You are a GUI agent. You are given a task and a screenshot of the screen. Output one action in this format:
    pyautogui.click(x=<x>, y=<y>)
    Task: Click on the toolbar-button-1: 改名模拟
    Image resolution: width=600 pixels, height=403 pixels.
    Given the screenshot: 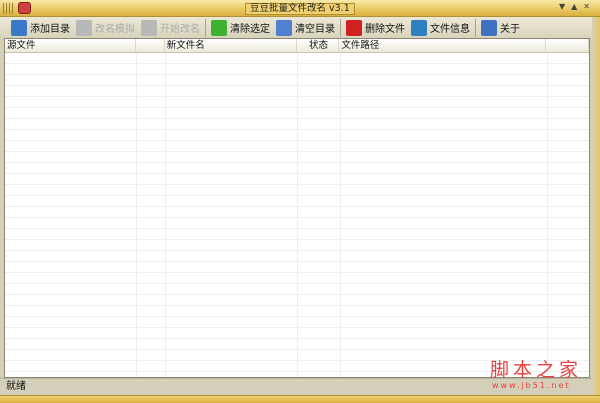 What is the action you would take?
    pyautogui.click(x=105, y=28)
    